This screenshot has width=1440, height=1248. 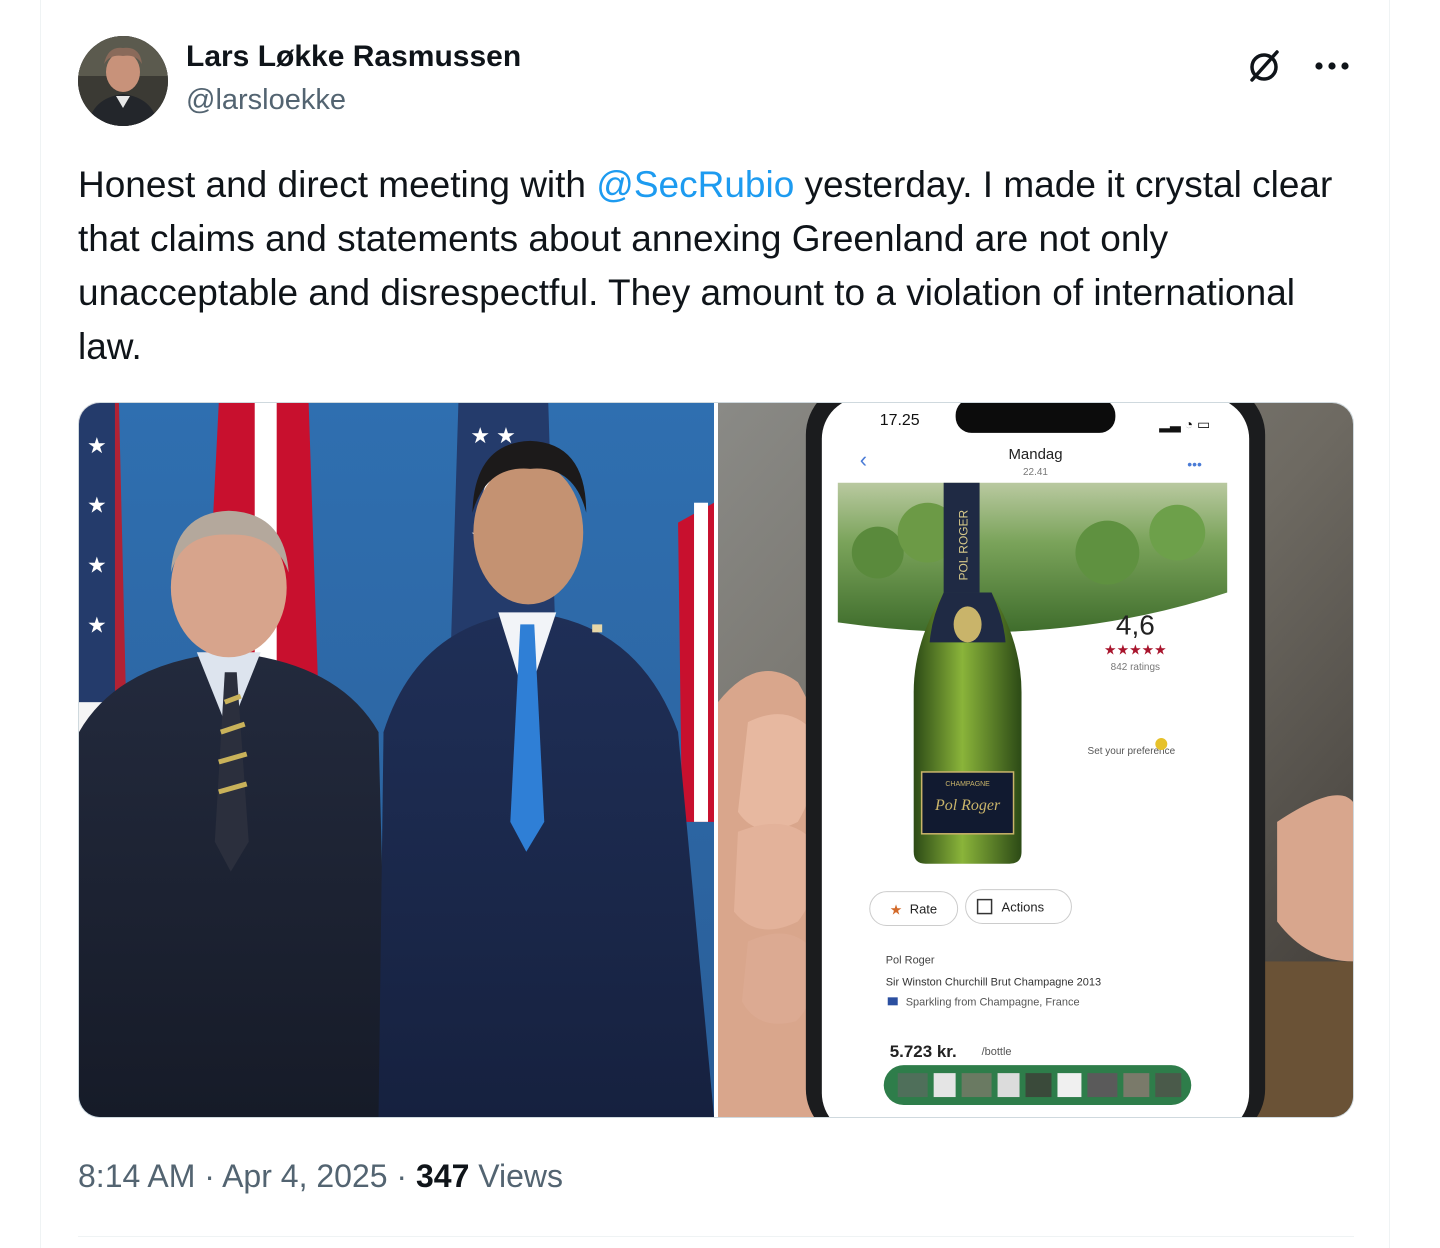 I want to click on avatar-image, so click(x=123, y=81).